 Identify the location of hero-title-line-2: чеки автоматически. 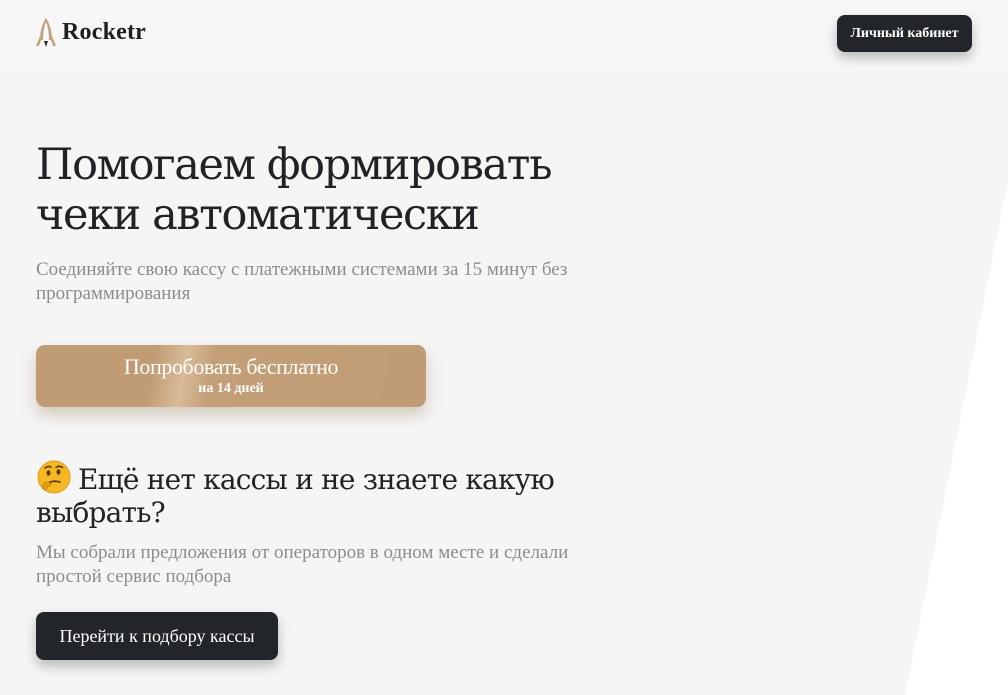
(258, 215).